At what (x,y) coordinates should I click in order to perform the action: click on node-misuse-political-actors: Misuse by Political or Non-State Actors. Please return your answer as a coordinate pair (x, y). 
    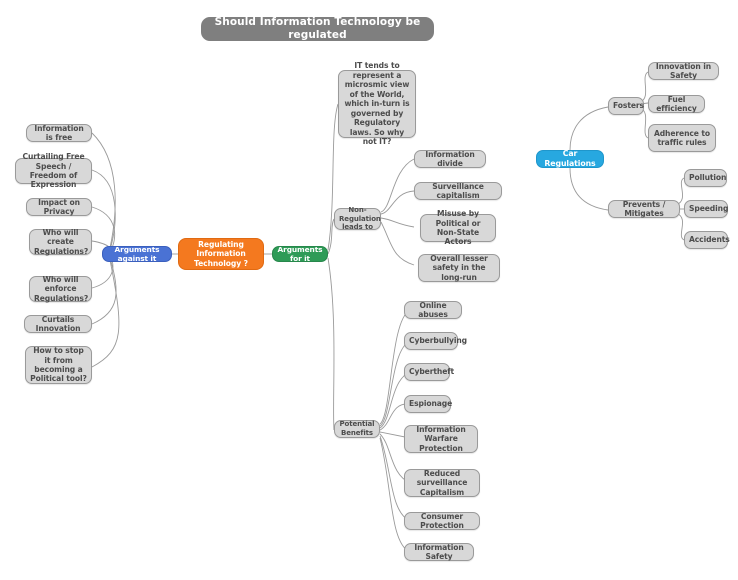
    Looking at the image, I should click on (458, 227).